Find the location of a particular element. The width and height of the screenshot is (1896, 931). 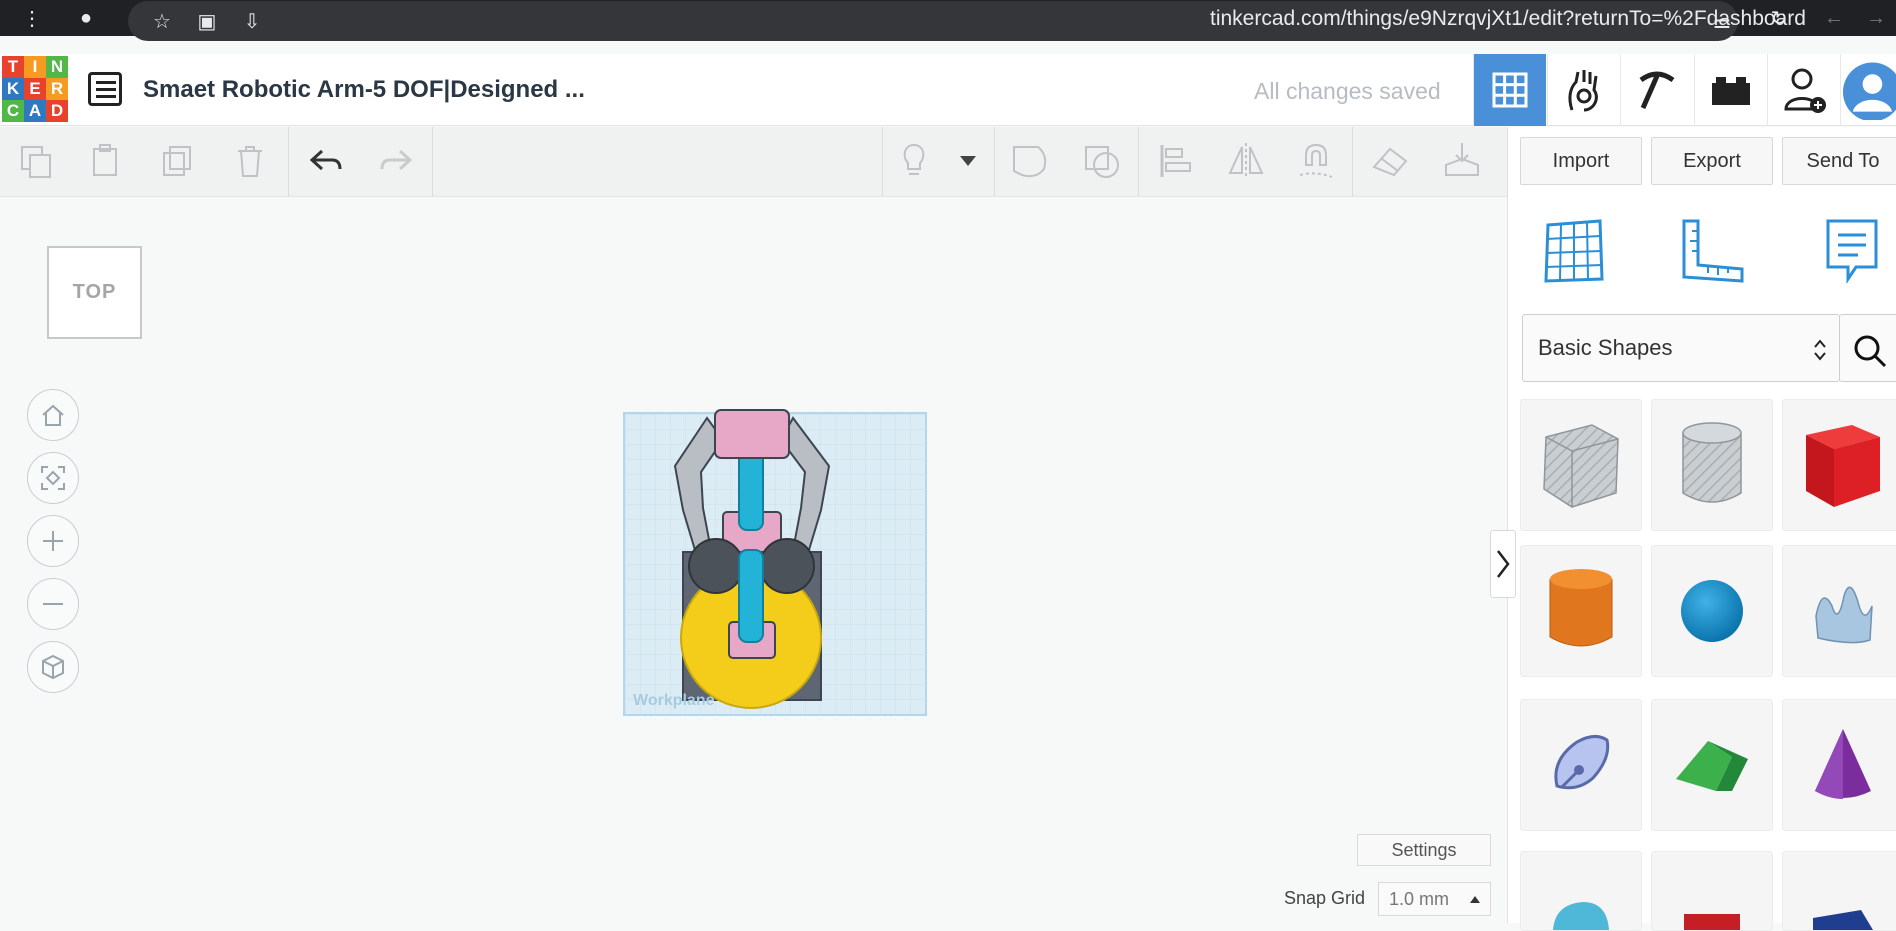

export-button: Export is located at coordinates (1712, 161).